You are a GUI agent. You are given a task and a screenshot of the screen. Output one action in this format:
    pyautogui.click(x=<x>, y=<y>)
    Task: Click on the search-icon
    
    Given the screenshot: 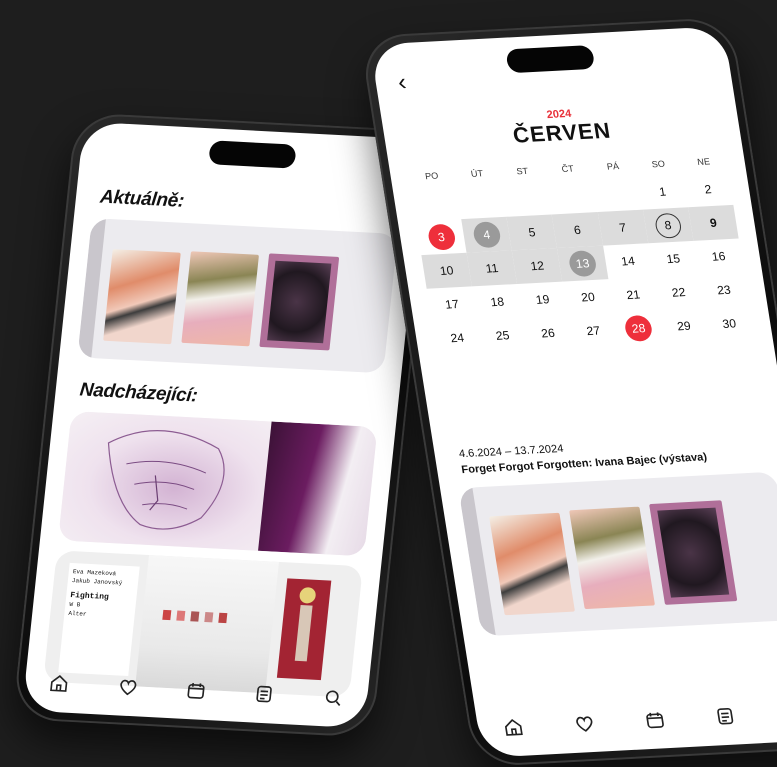 What is the action you would take?
    pyautogui.click(x=332, y=697)
    